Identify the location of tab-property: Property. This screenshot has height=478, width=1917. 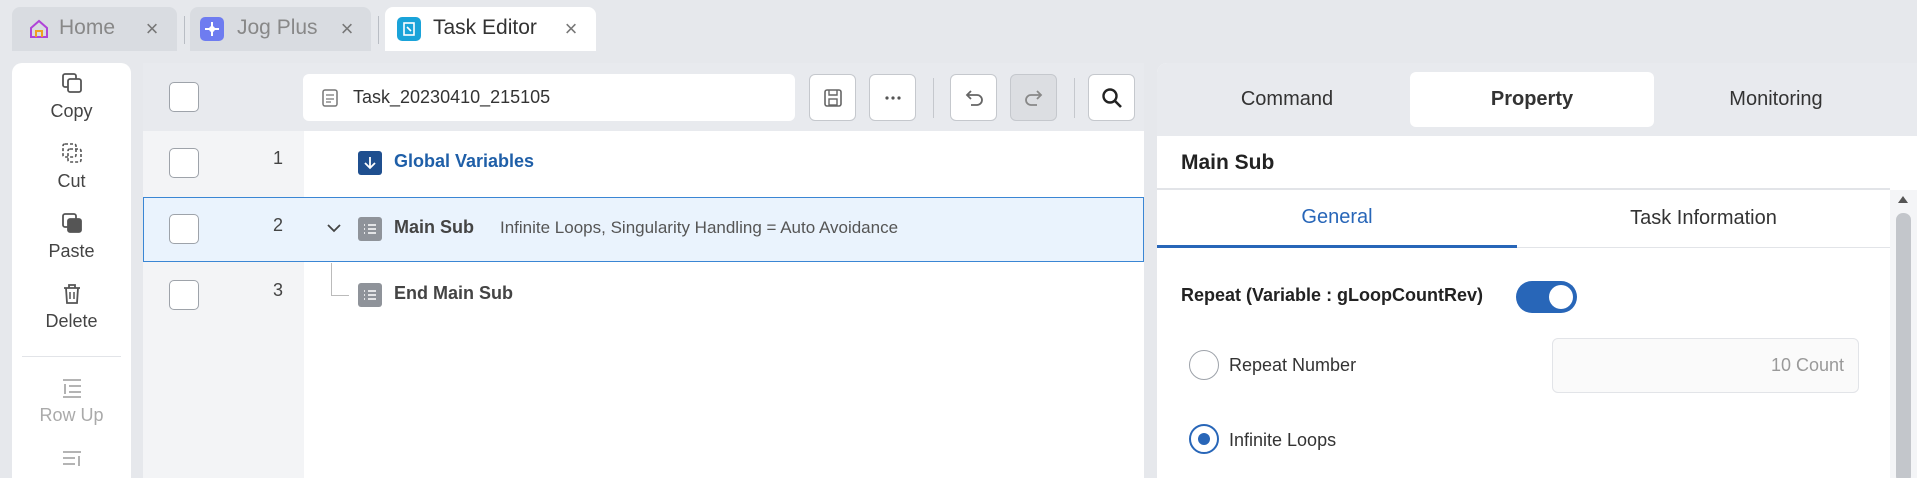
(1532, 99).